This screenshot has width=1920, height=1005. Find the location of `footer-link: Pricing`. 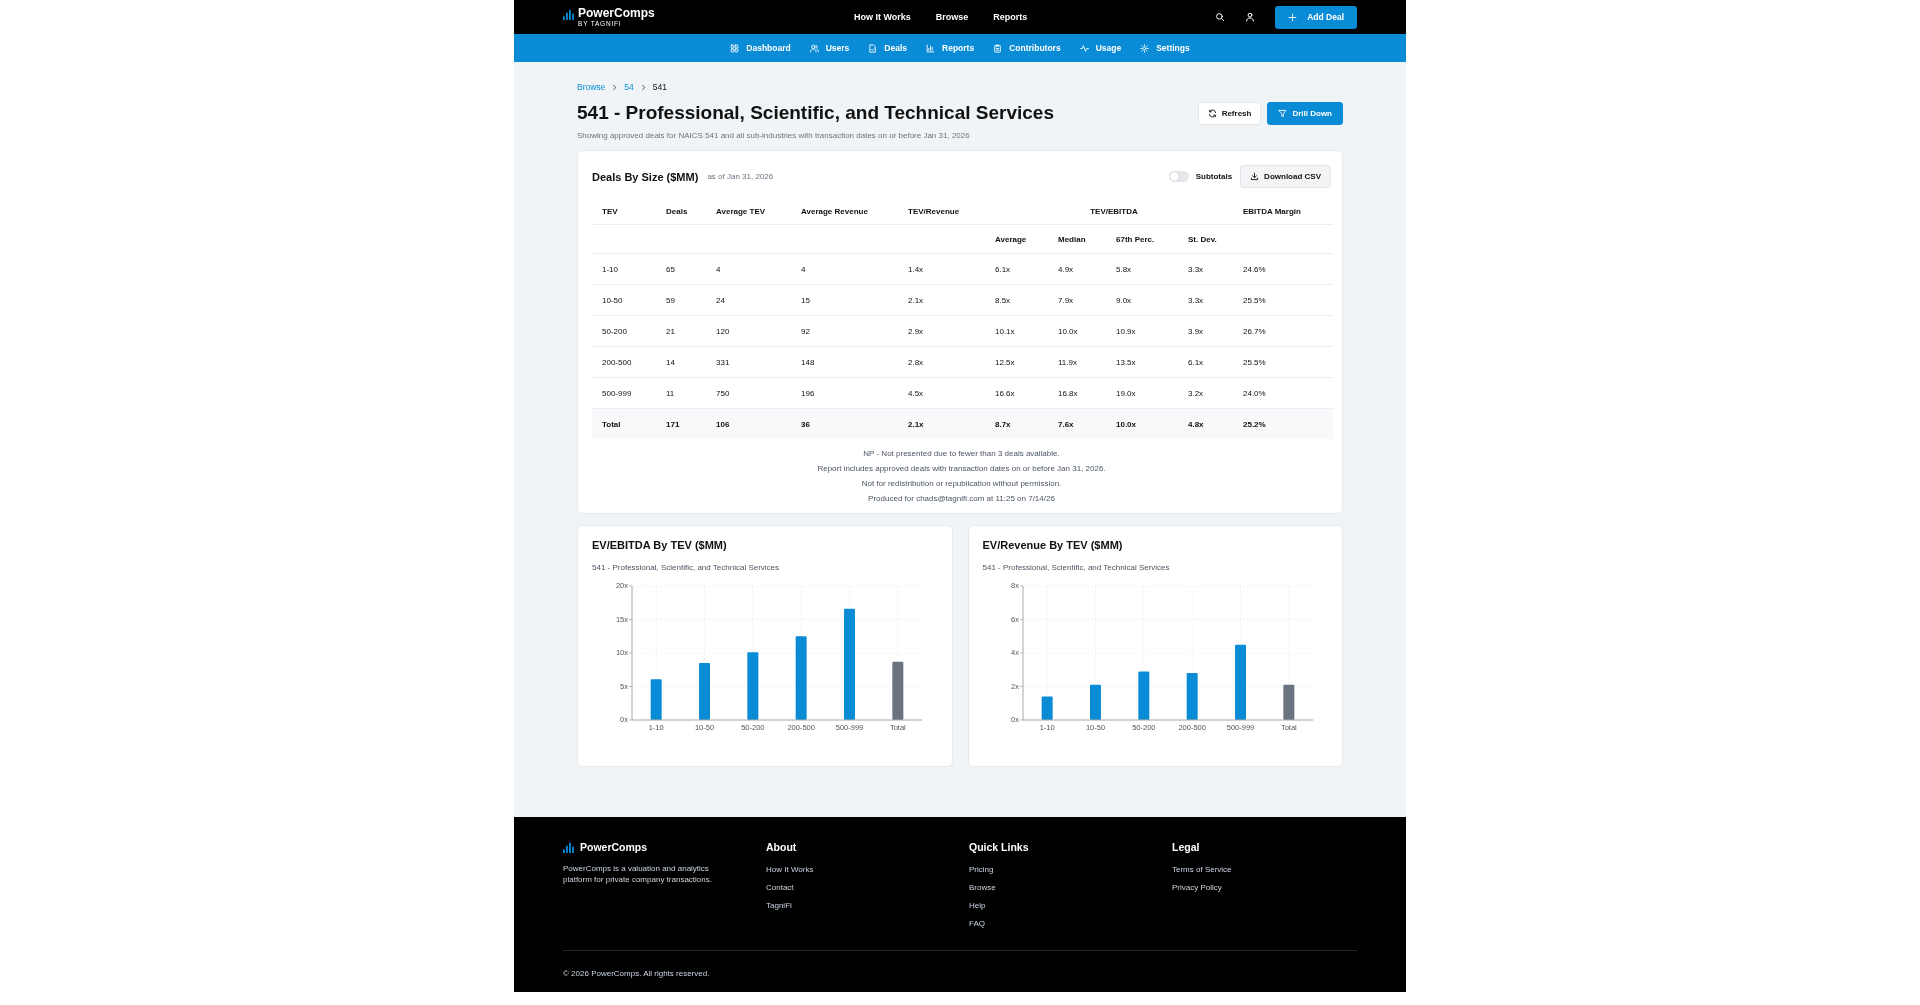

footer-link: Pricing is located at coordinates (1070, 869).